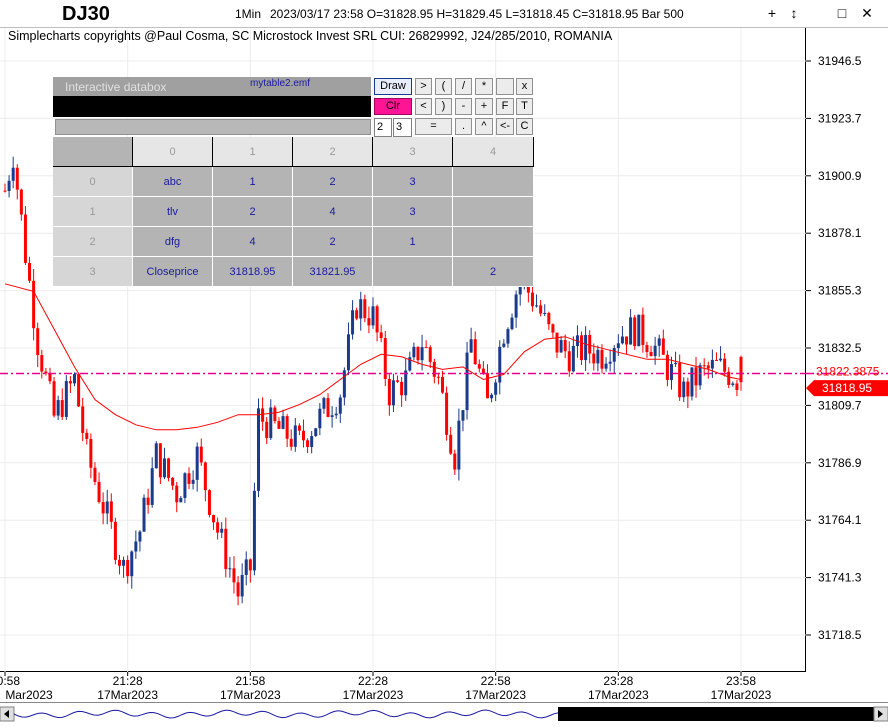 Image resolution: width=888 pixels, height=727 pixels. Describe the element at coordinates (484, 106) in the screenshot. I see `key-plus: +` at that location.